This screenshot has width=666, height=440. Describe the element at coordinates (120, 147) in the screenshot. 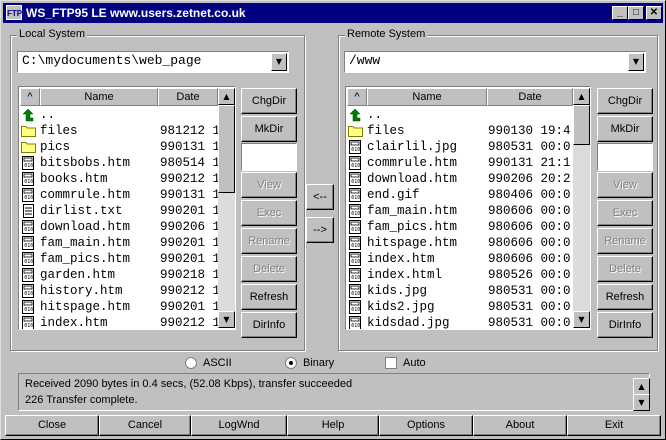

I see `file-row: pics 990131 1` at that location.